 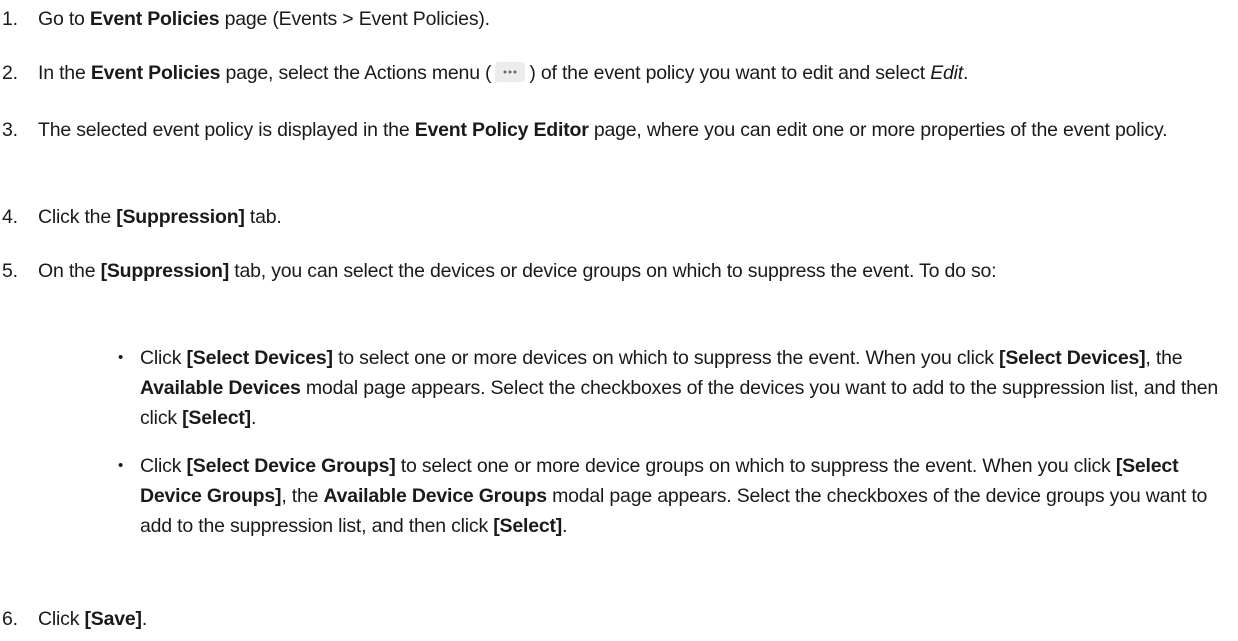 I want to click on step-number: 4., so click(x=10, y=217).